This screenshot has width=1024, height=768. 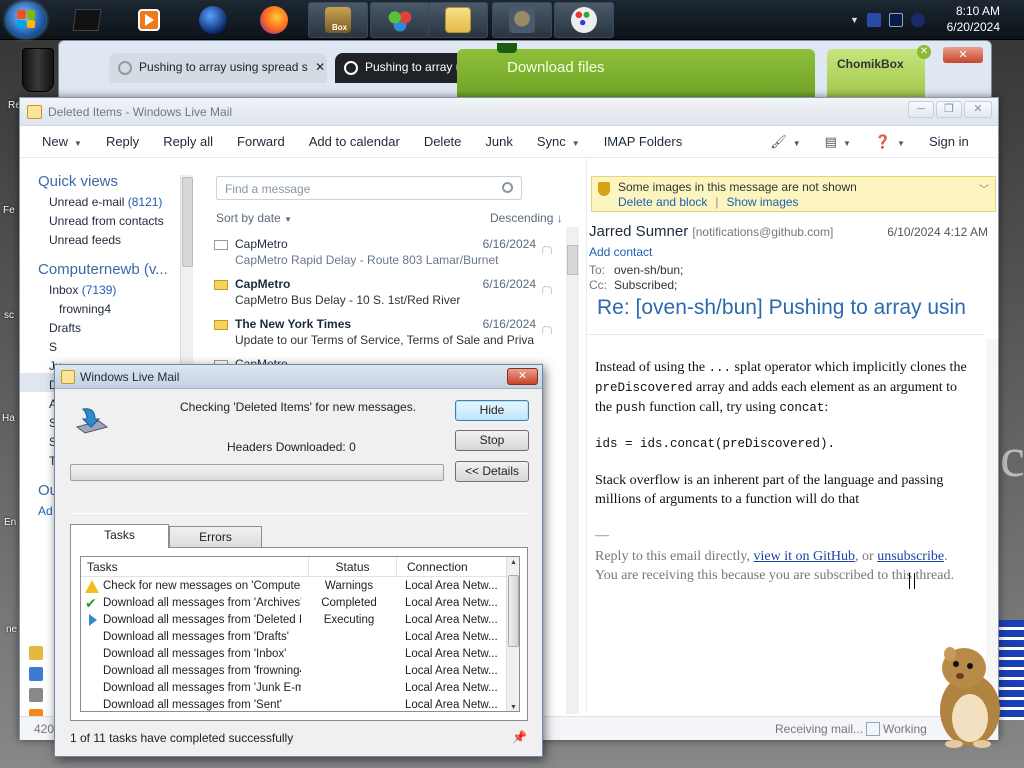 I want to click on volume-tray-icon, so click(x=917, y=20).